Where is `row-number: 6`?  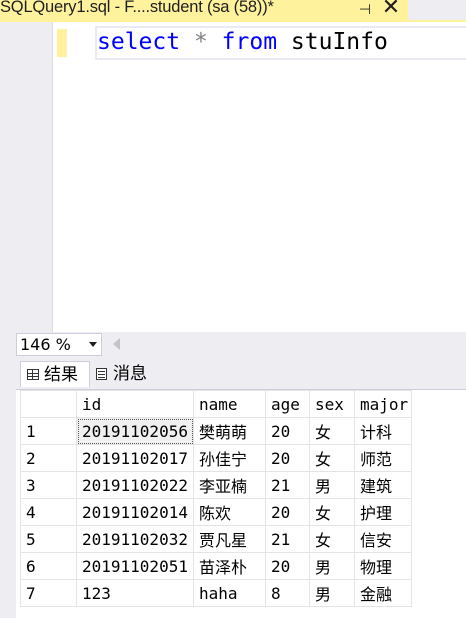 row-number: 6 is located at coordinates (48, 566).